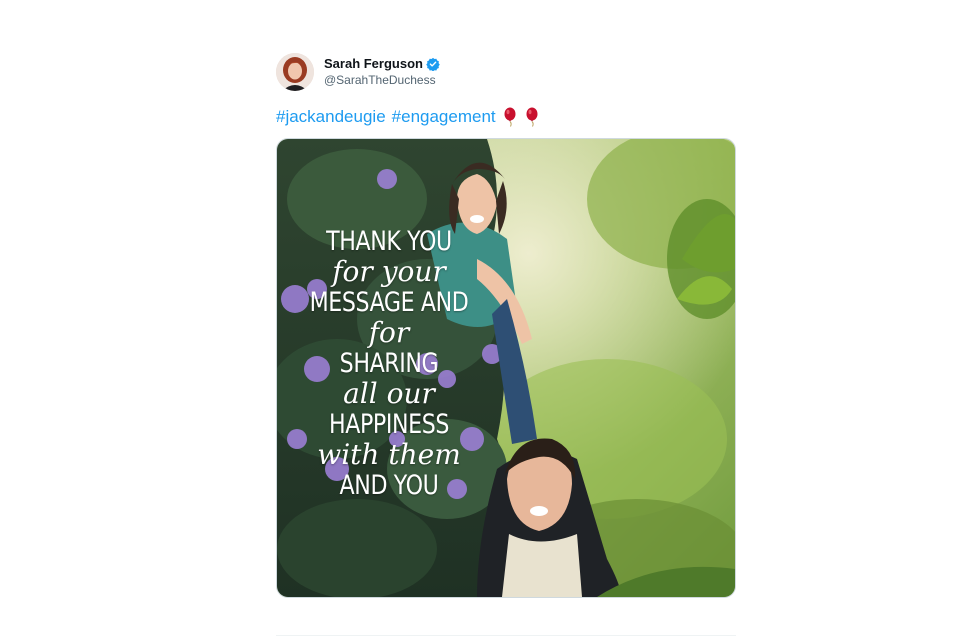 This screenshot has width=960, height=640. What do you see at coordinates (389, 393) in the screenshot?
I see `overlay-line: all our` at bounding box center [389, 393].